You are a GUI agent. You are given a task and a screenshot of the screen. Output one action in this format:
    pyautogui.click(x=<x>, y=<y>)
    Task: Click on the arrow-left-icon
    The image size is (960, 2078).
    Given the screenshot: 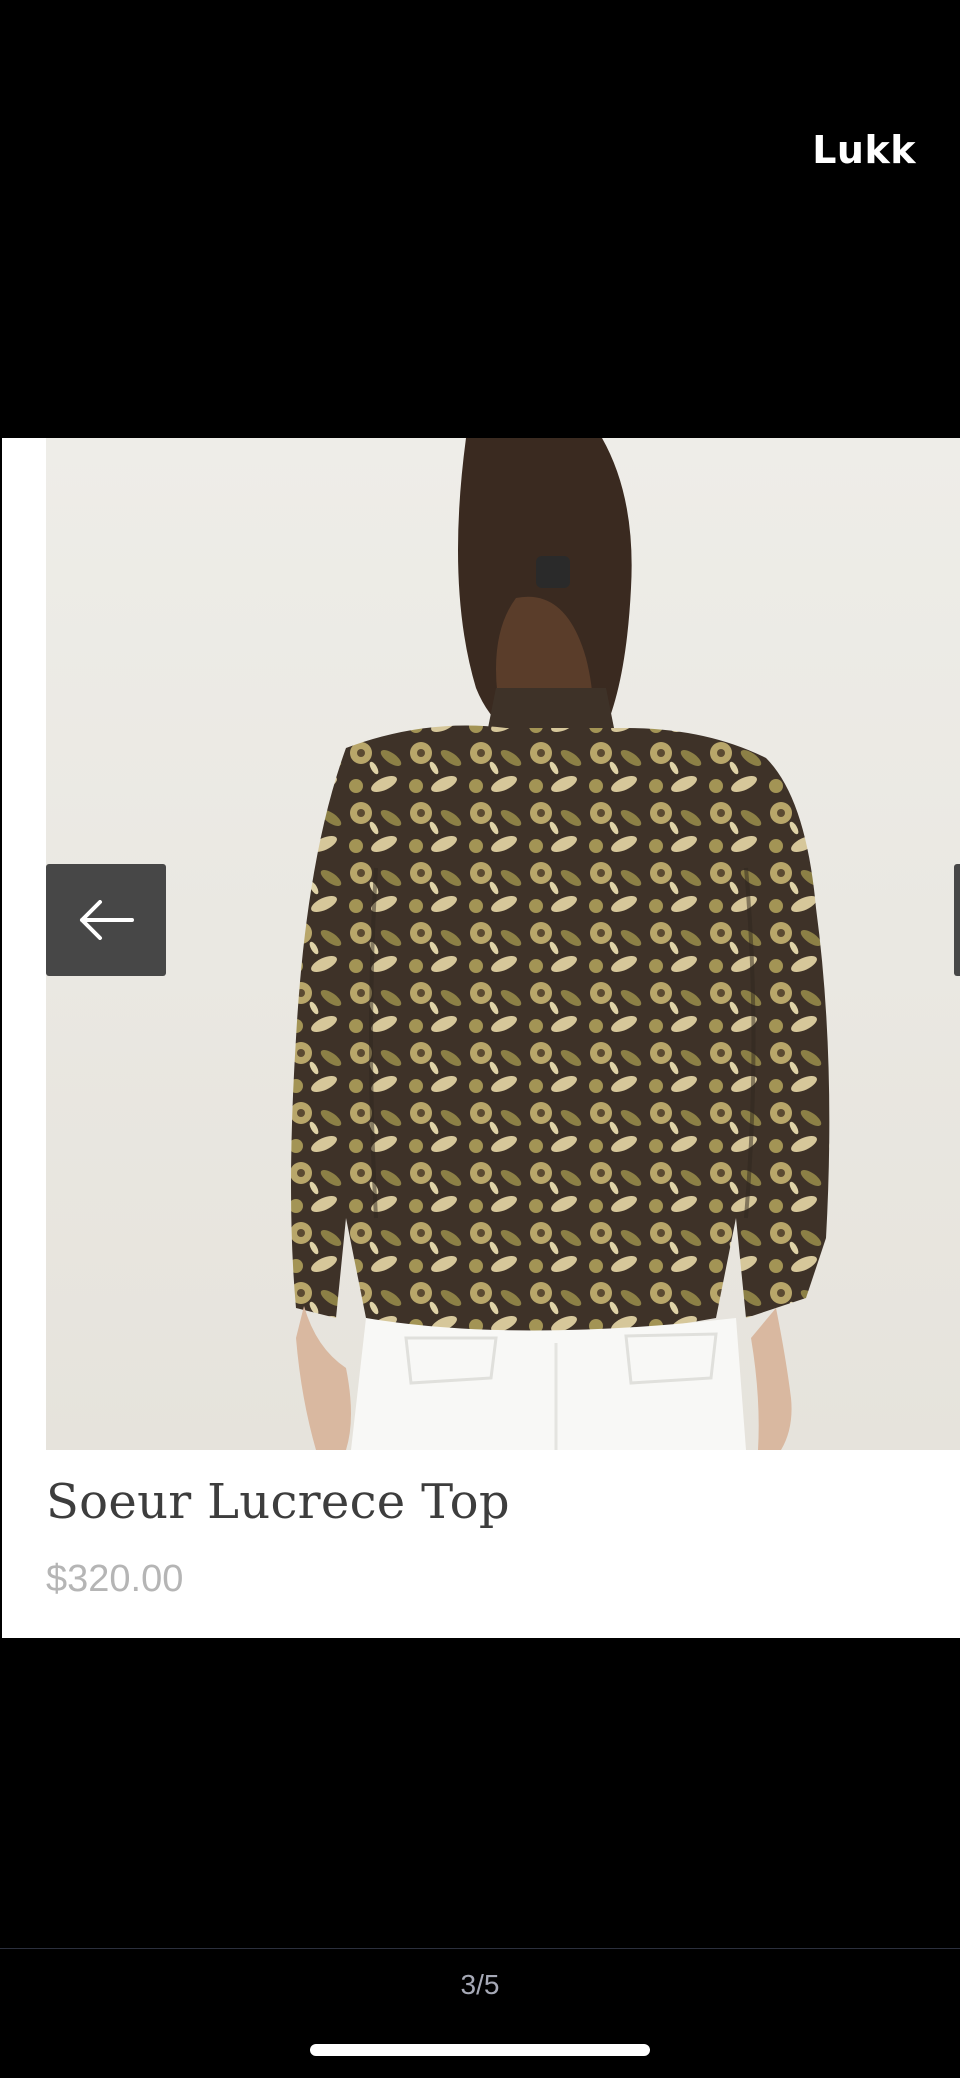 What is the action you would take?
    pyautogui.click(x=107, y=920)
    